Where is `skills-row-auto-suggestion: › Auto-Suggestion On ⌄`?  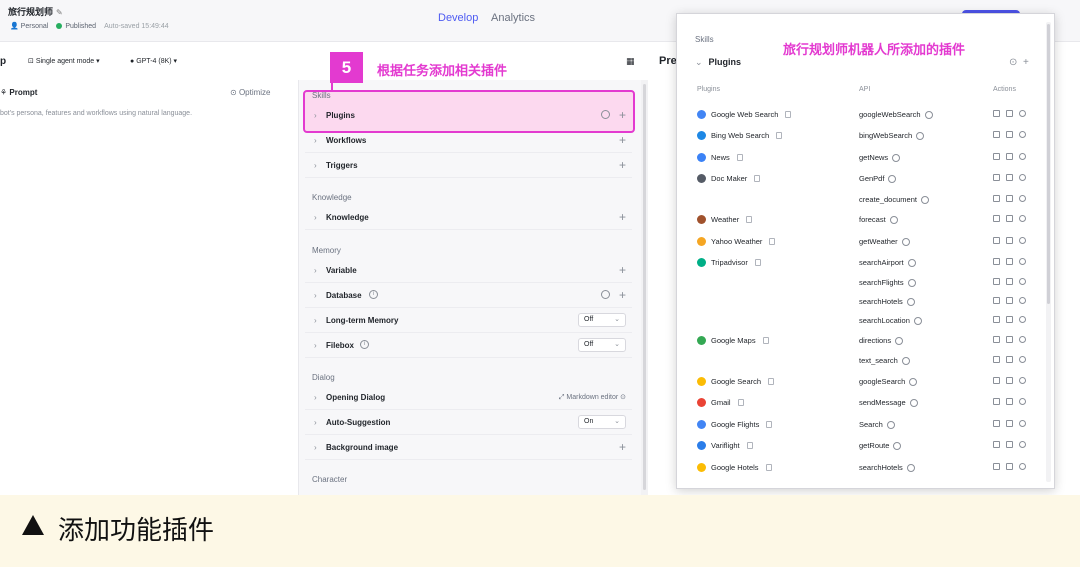
skills-row-auto-suggestion: › Auto-Suggestion On ⌄ is located at coordinates (468, 423).